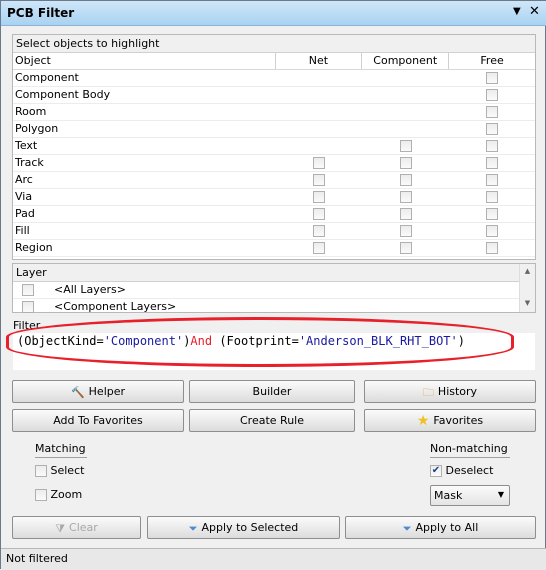  I want to click on favorites-button: ★ Favorites, so click(450, 420).